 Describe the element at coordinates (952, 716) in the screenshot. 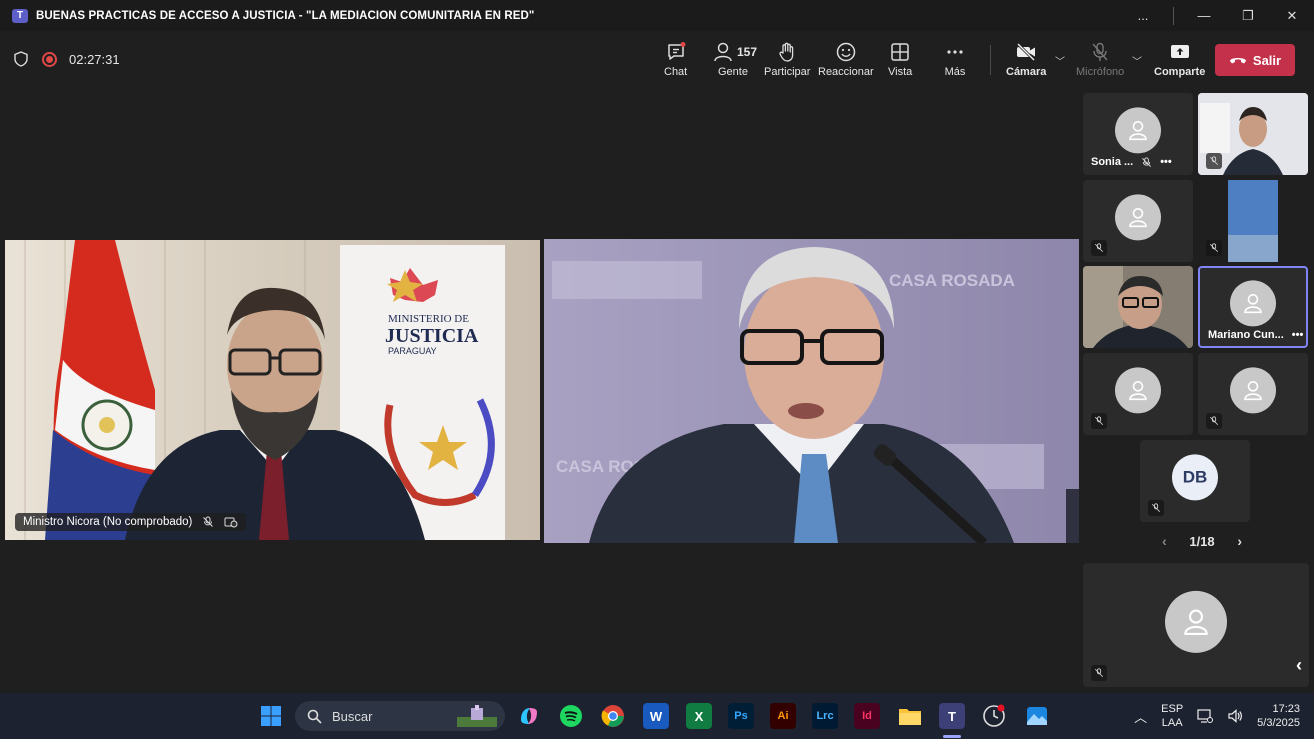

I see `teams-taskbar-icon: T` at that location.